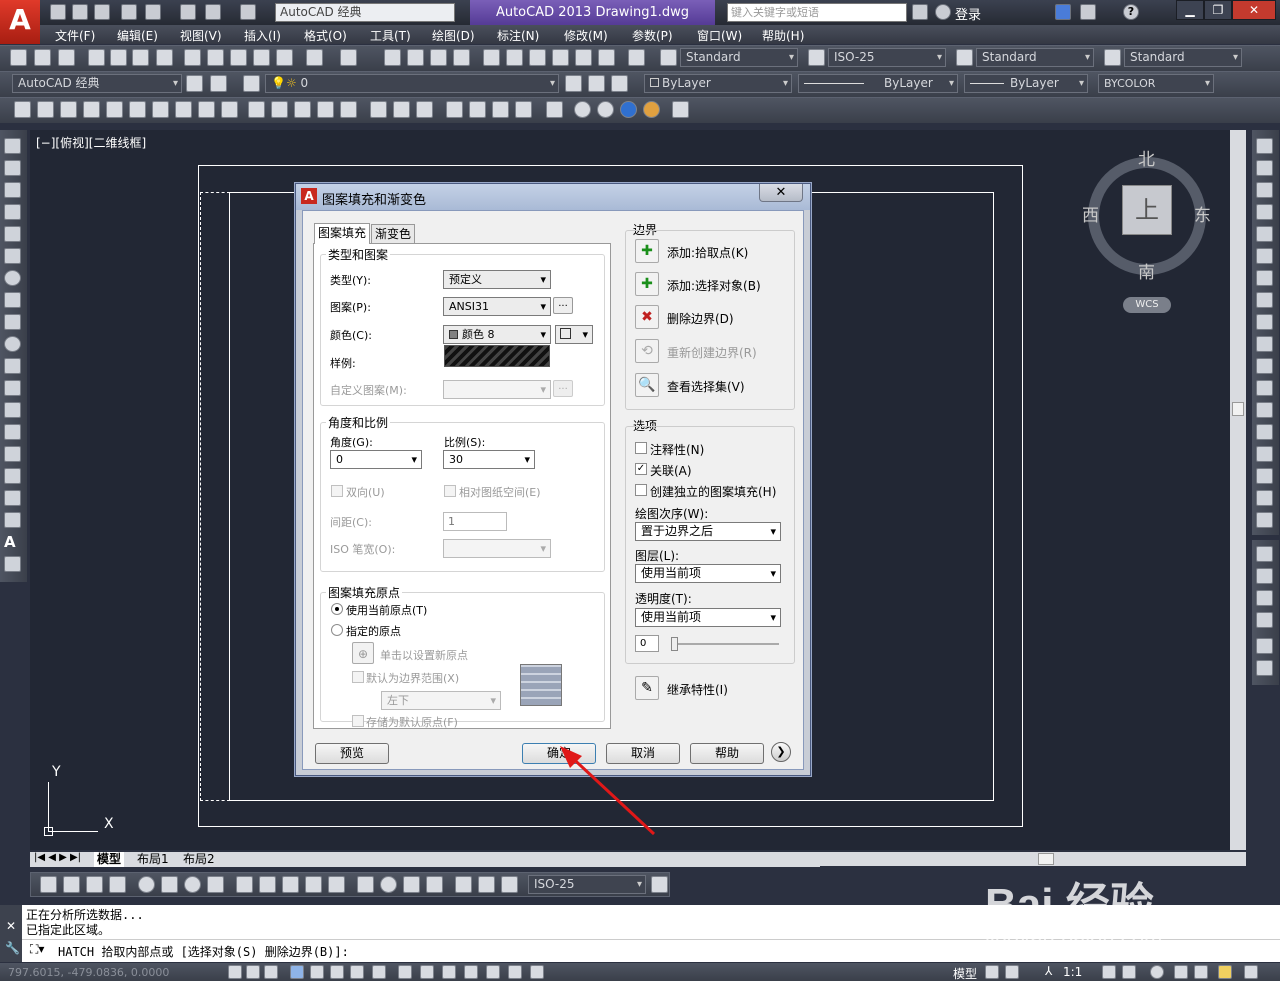 The height and width of the screenshot is (981, 1280). What do you see at coordinates (18, 57) in the screenshot?
I see `qnew-icon` at bounding box center [18, 57].